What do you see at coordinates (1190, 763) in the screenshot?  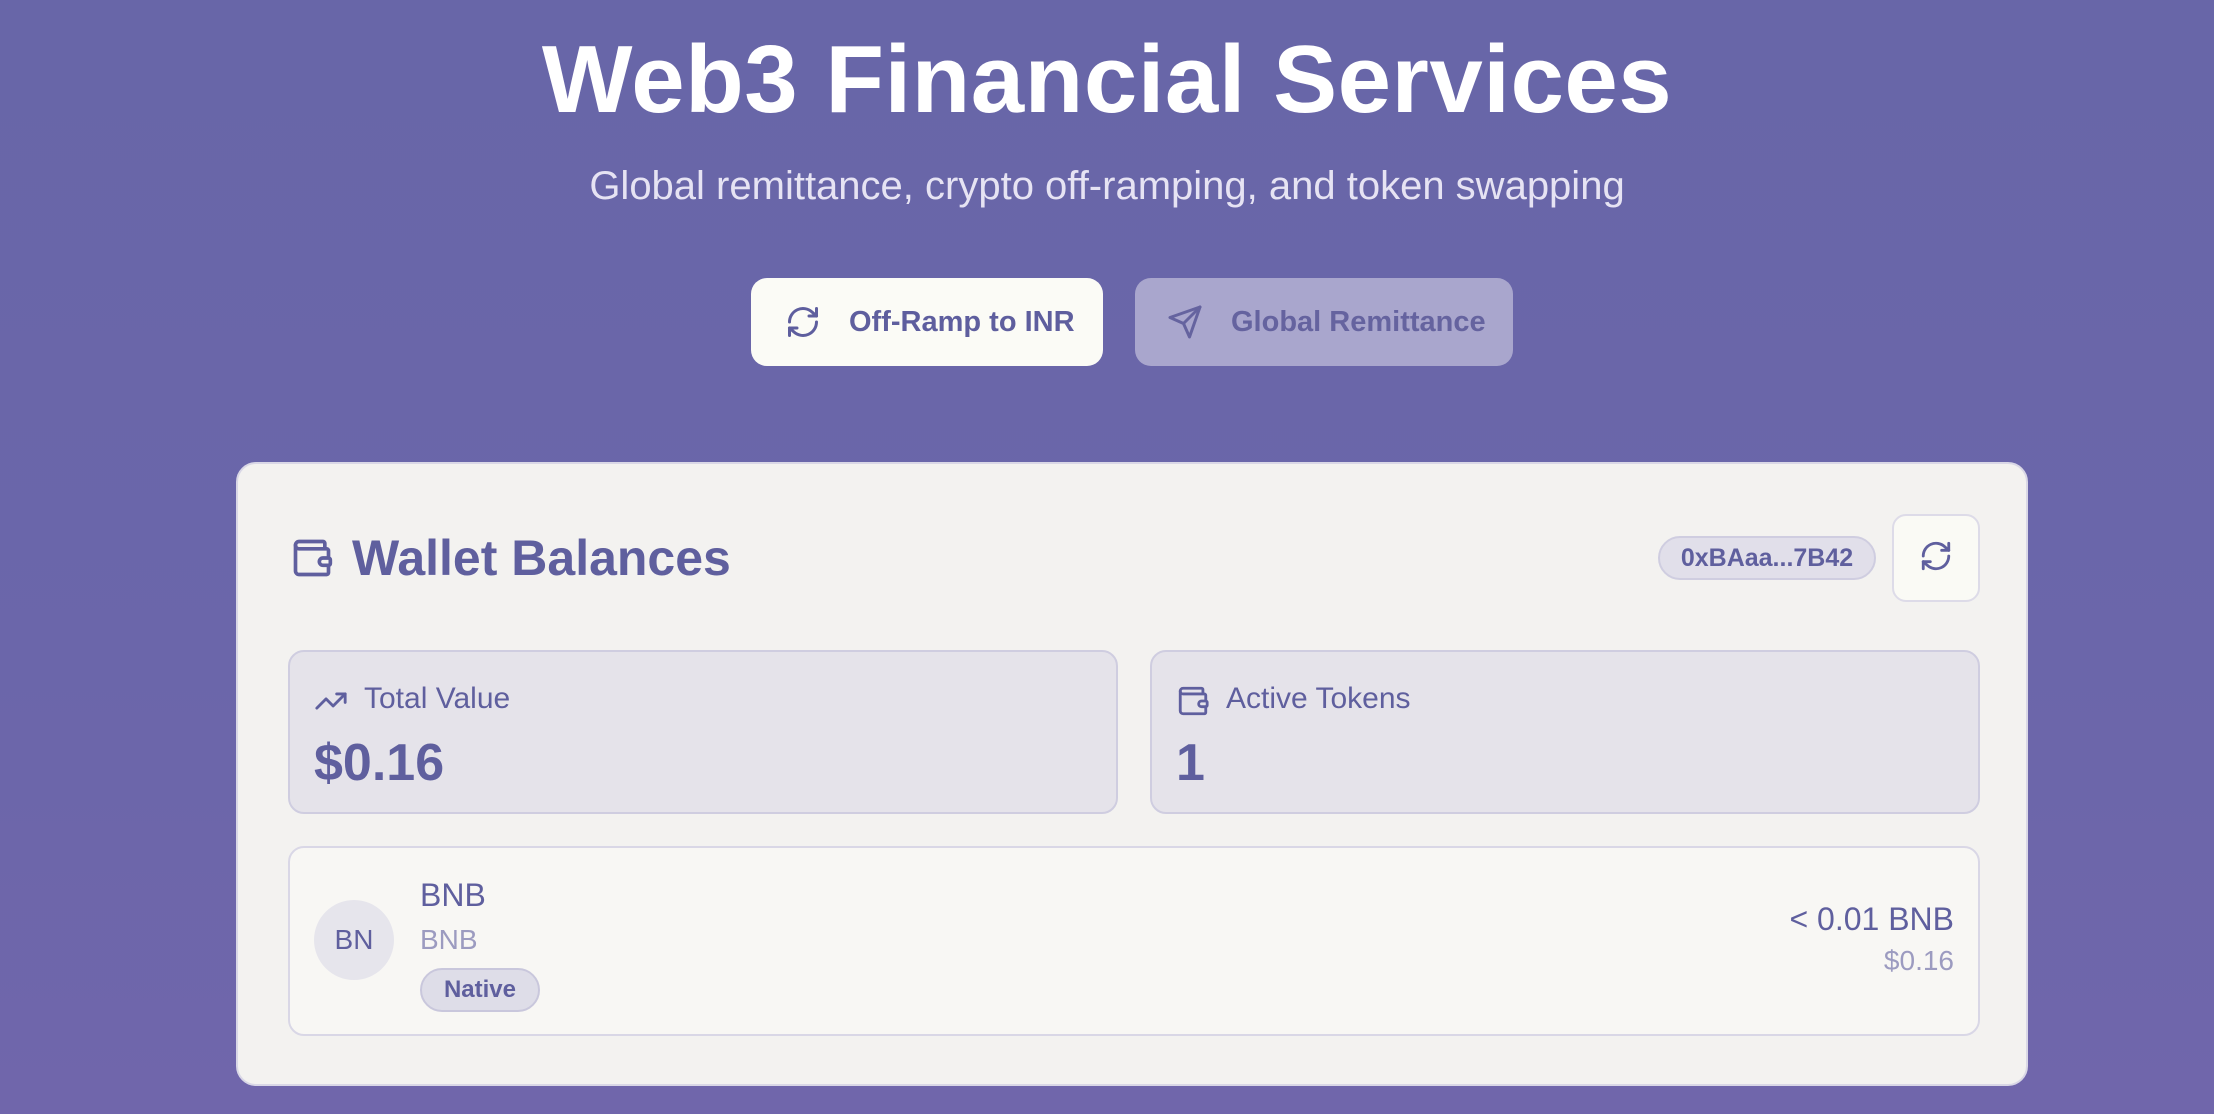 I see `active-tokens-count: 1` at bounding box center [1190, 763].